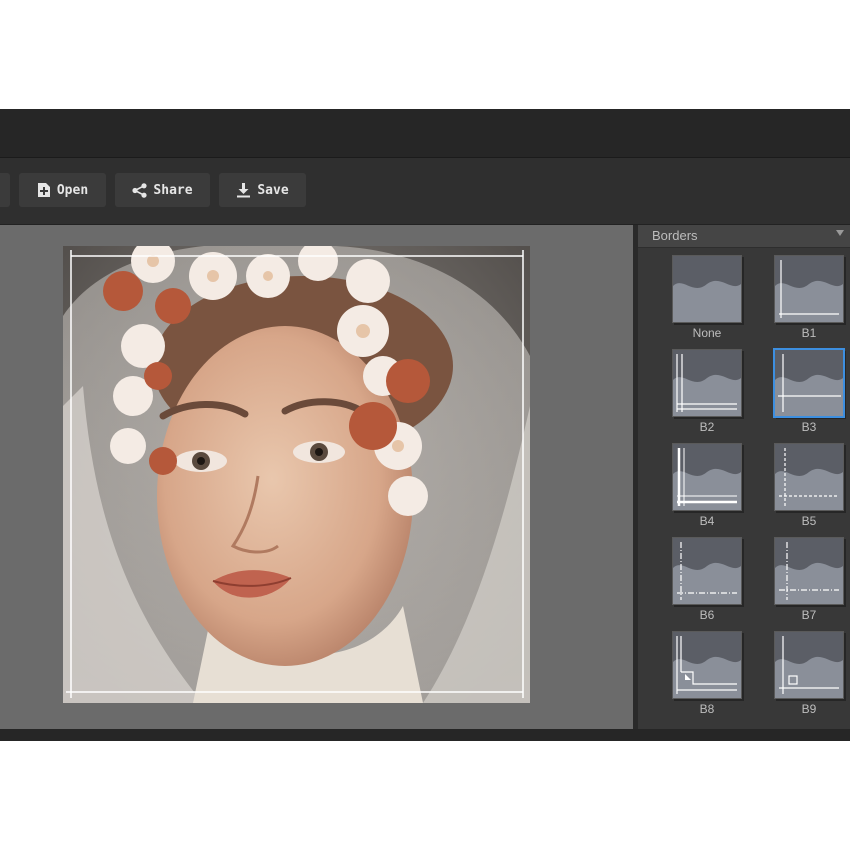 Image resolution: width=850 pixels, height=850 pixels. I want to click on border-option-b3: B3, so click(809, 391).